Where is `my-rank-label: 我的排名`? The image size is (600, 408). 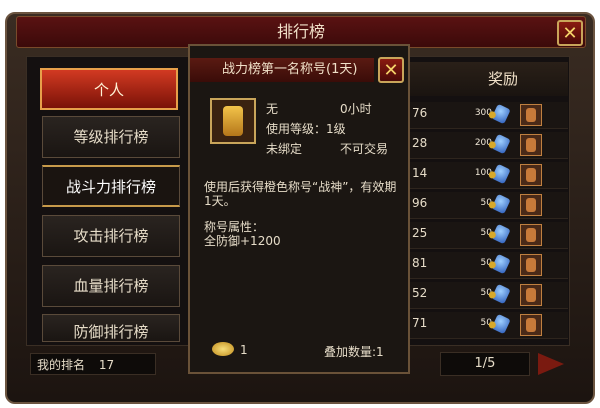 my-rank-label: 我的排名 is located at coordinates (61, 365).